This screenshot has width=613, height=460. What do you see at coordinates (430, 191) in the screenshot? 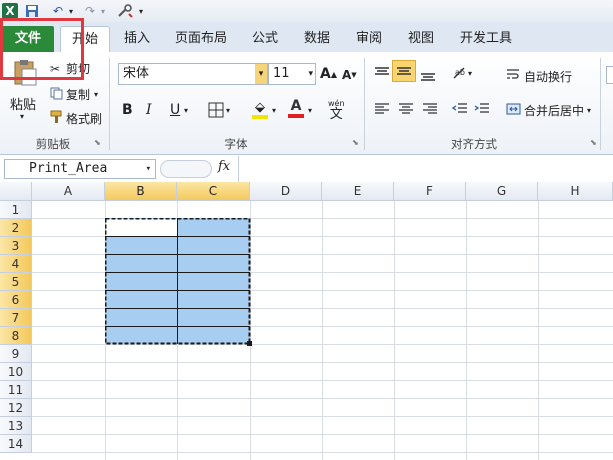
I see `column-header: F` at bounding box center [430, 191].